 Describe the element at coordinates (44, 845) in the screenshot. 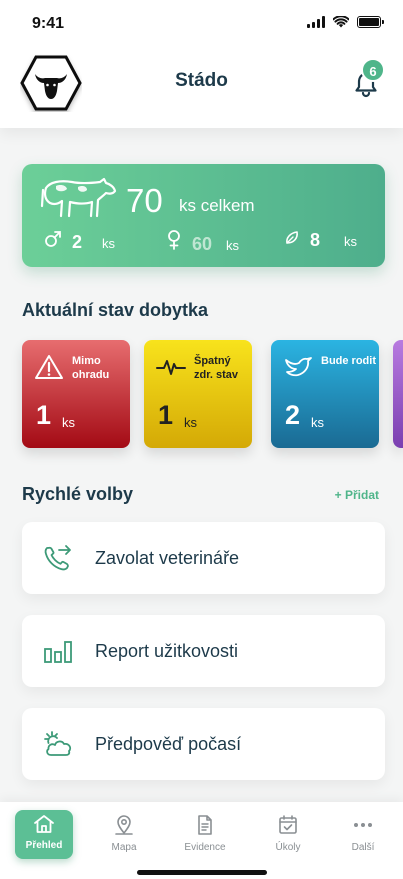

I see `nav-item-label: Přehled` at that location.